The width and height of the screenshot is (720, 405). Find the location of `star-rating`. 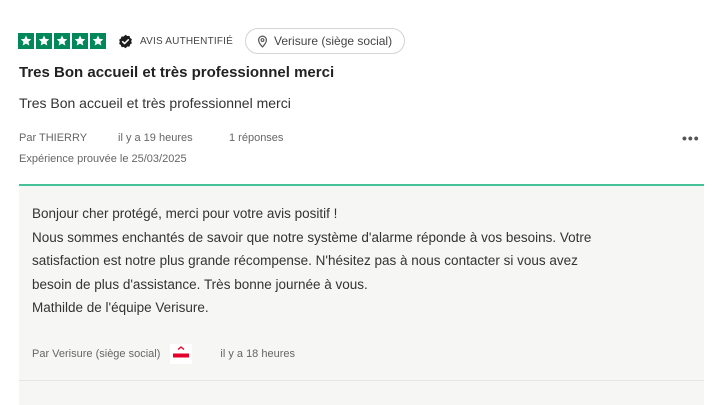

star-rating is located at coordinates (62, 41).